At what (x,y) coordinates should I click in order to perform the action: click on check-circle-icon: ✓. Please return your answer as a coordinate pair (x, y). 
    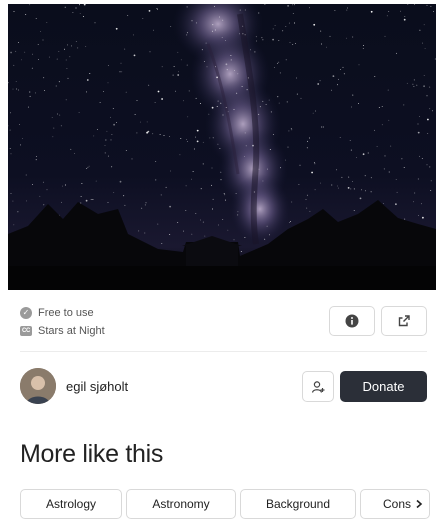
    Looking at the image, I should click on (26, 313).